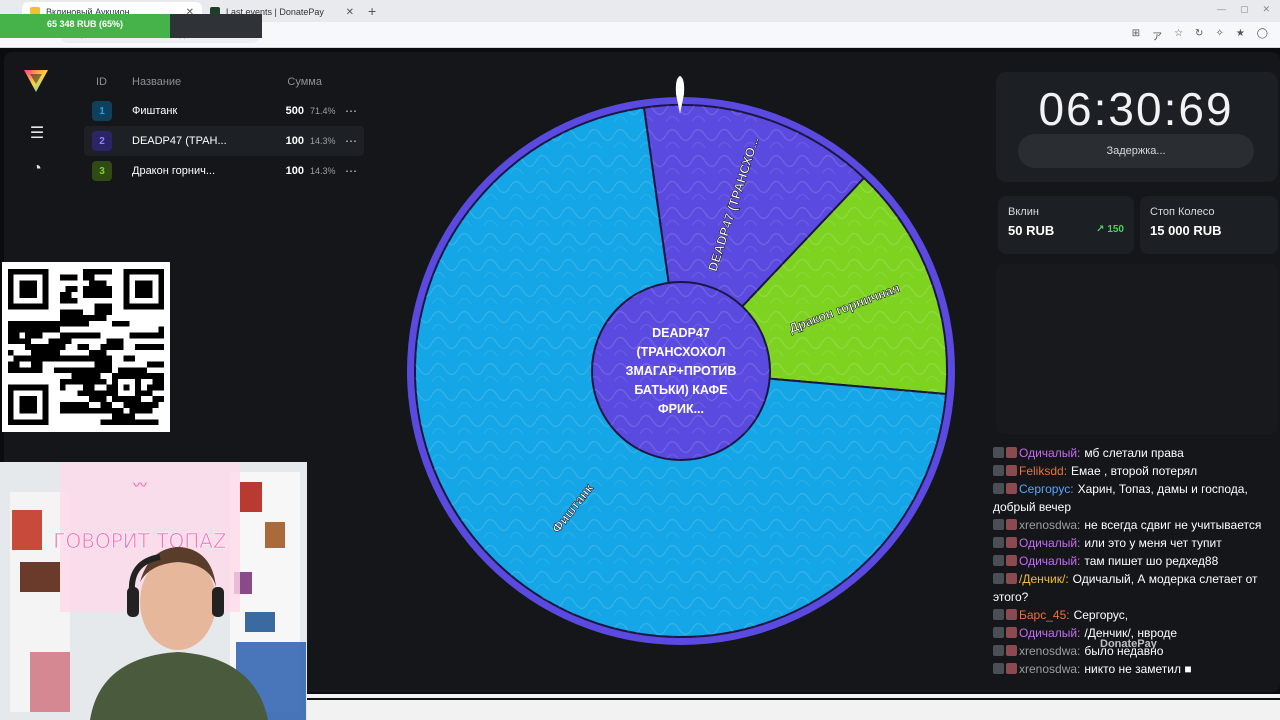  What do you see at coordinates (1031, 230) in the screenshot?
I see `entry-value: 50 RUB` at bounding box center [1031, 230].